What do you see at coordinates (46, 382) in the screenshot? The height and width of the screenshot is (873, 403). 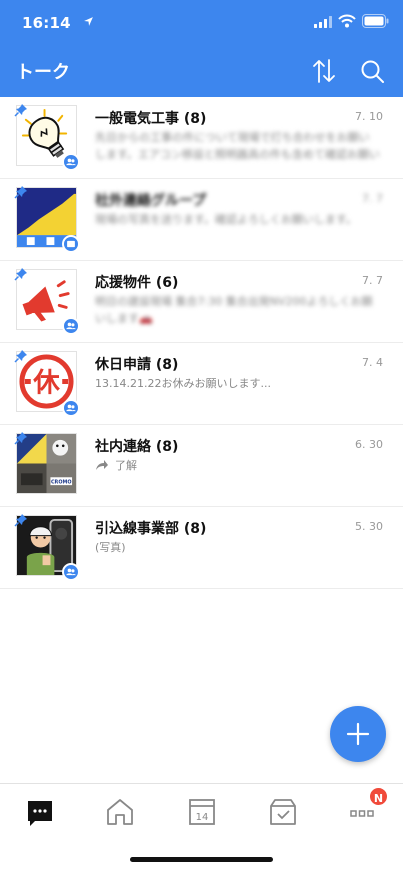 I see `holiday-stamp-label: 休` at bounding box center [46, 382].